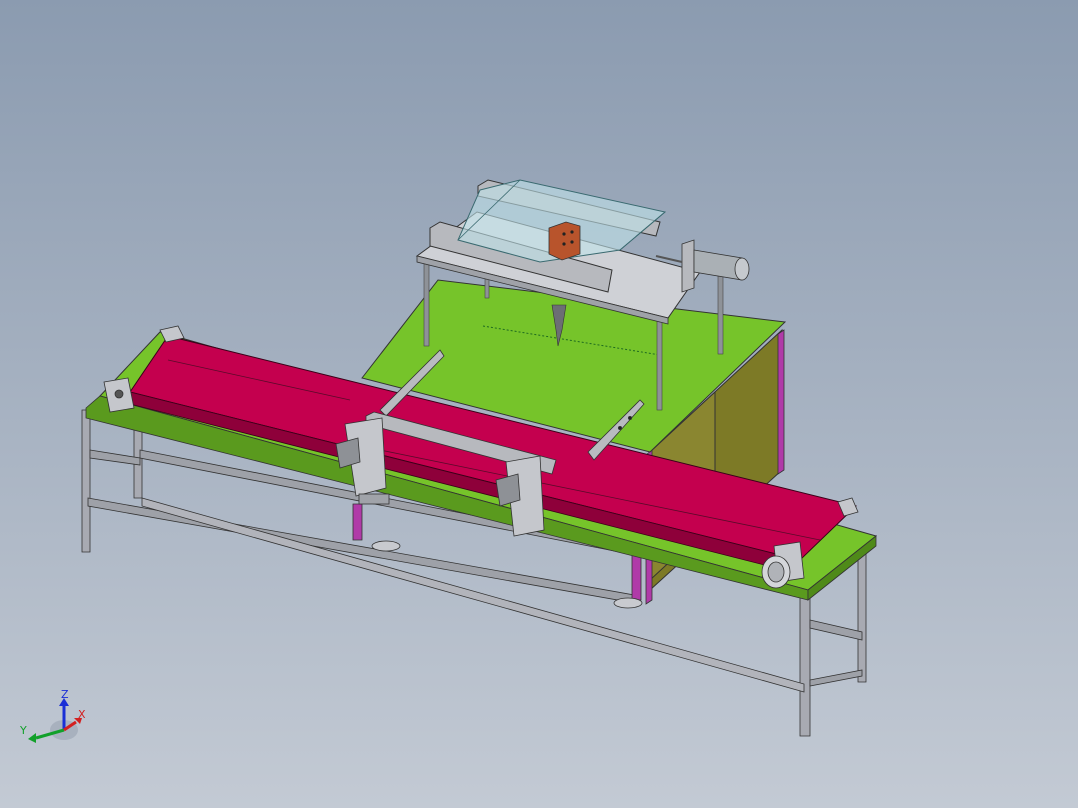 Image resolution: width=1078 pixels, height=808 pixels. What do you see at coordinates (82, 714) in the screenshot?
I see `x-axis-label: X` at bounding box center [82, 714].